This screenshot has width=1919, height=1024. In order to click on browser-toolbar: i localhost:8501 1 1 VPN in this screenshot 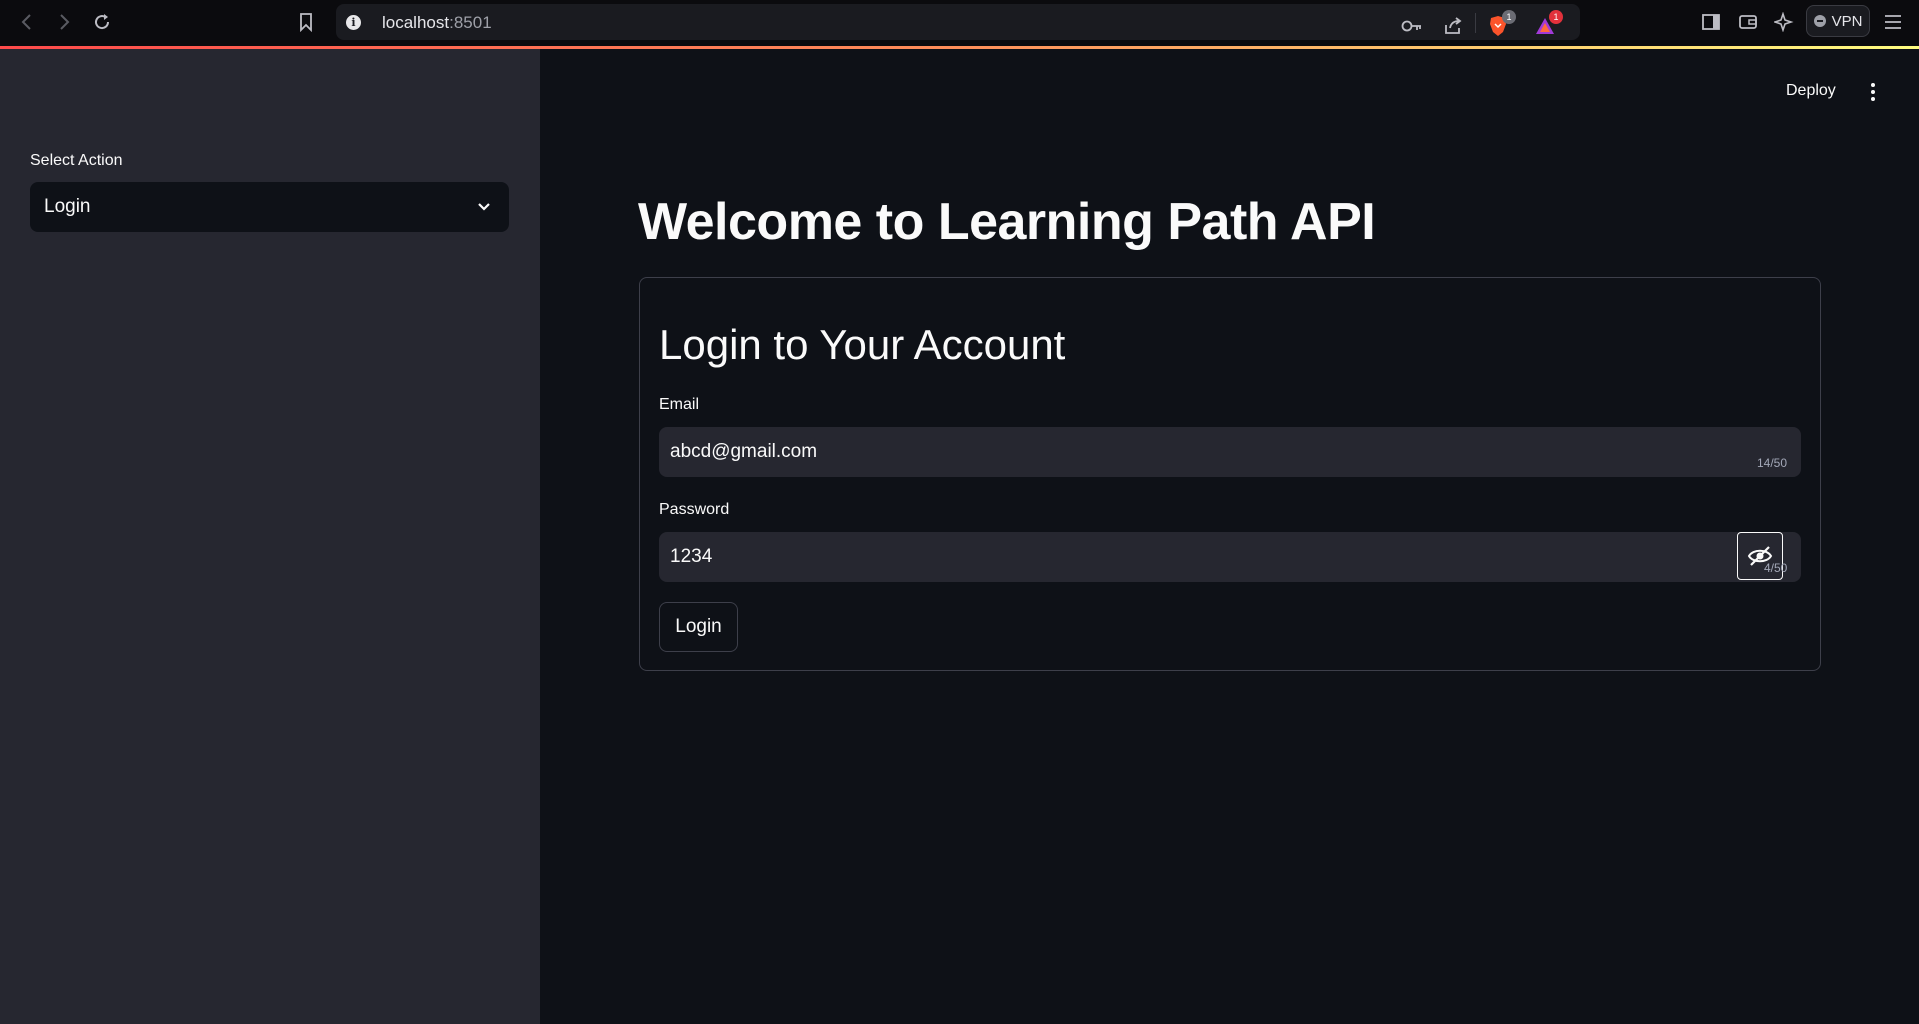, I will do `click(959, 23)`.